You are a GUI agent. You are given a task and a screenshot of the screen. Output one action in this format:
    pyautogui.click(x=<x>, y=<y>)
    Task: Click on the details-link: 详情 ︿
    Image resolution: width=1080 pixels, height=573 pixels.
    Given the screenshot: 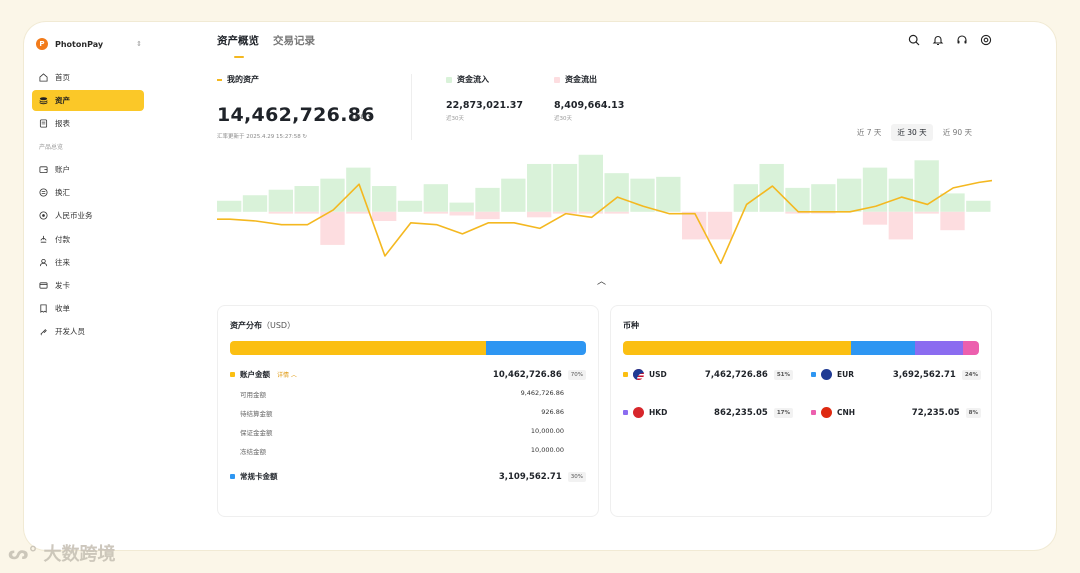 What is the action you would take?
    pyautogui.click(x=287, y=374)
    